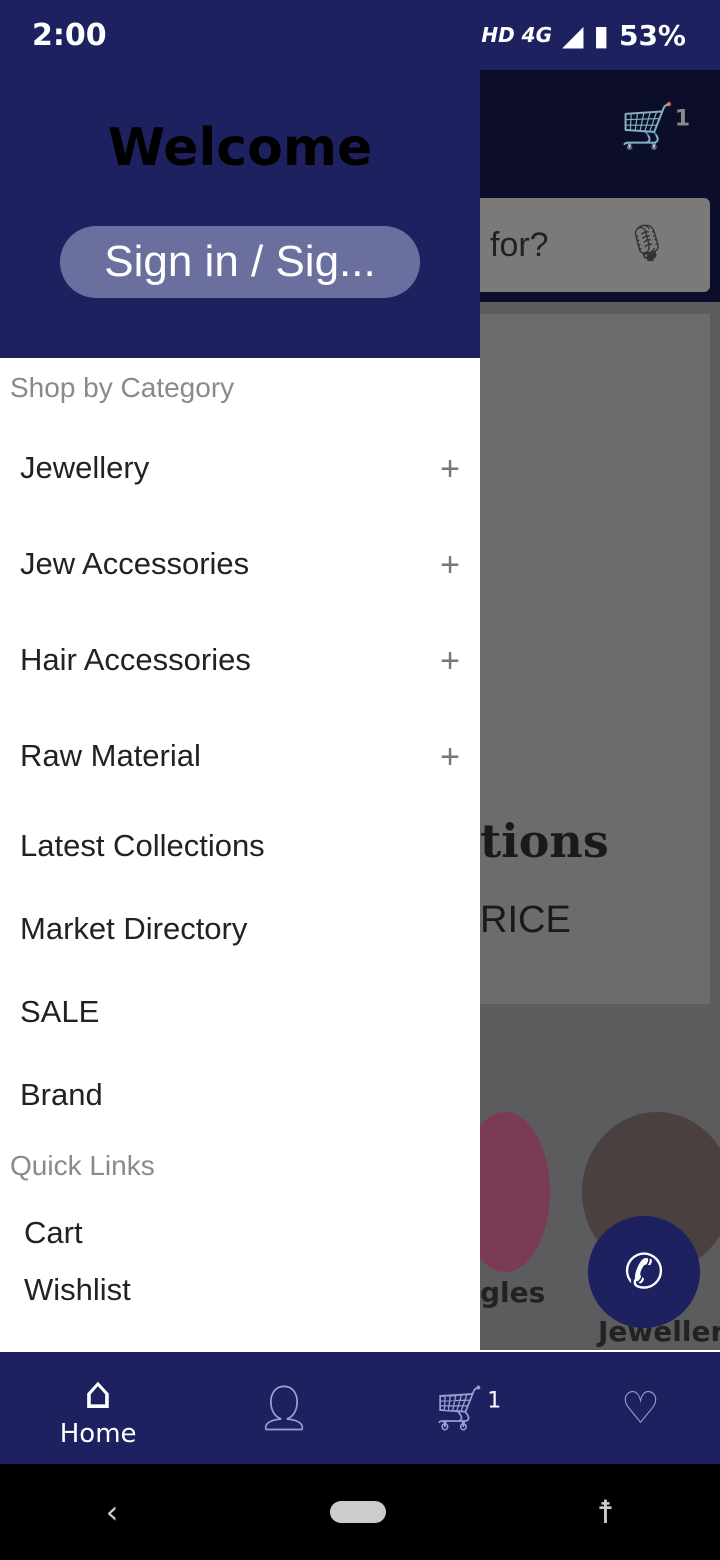 The image size is (720, 1560). Describe the element at coordinates (77, 1289) in the screenshot. I see `menu-label: Wishlist` at that location.